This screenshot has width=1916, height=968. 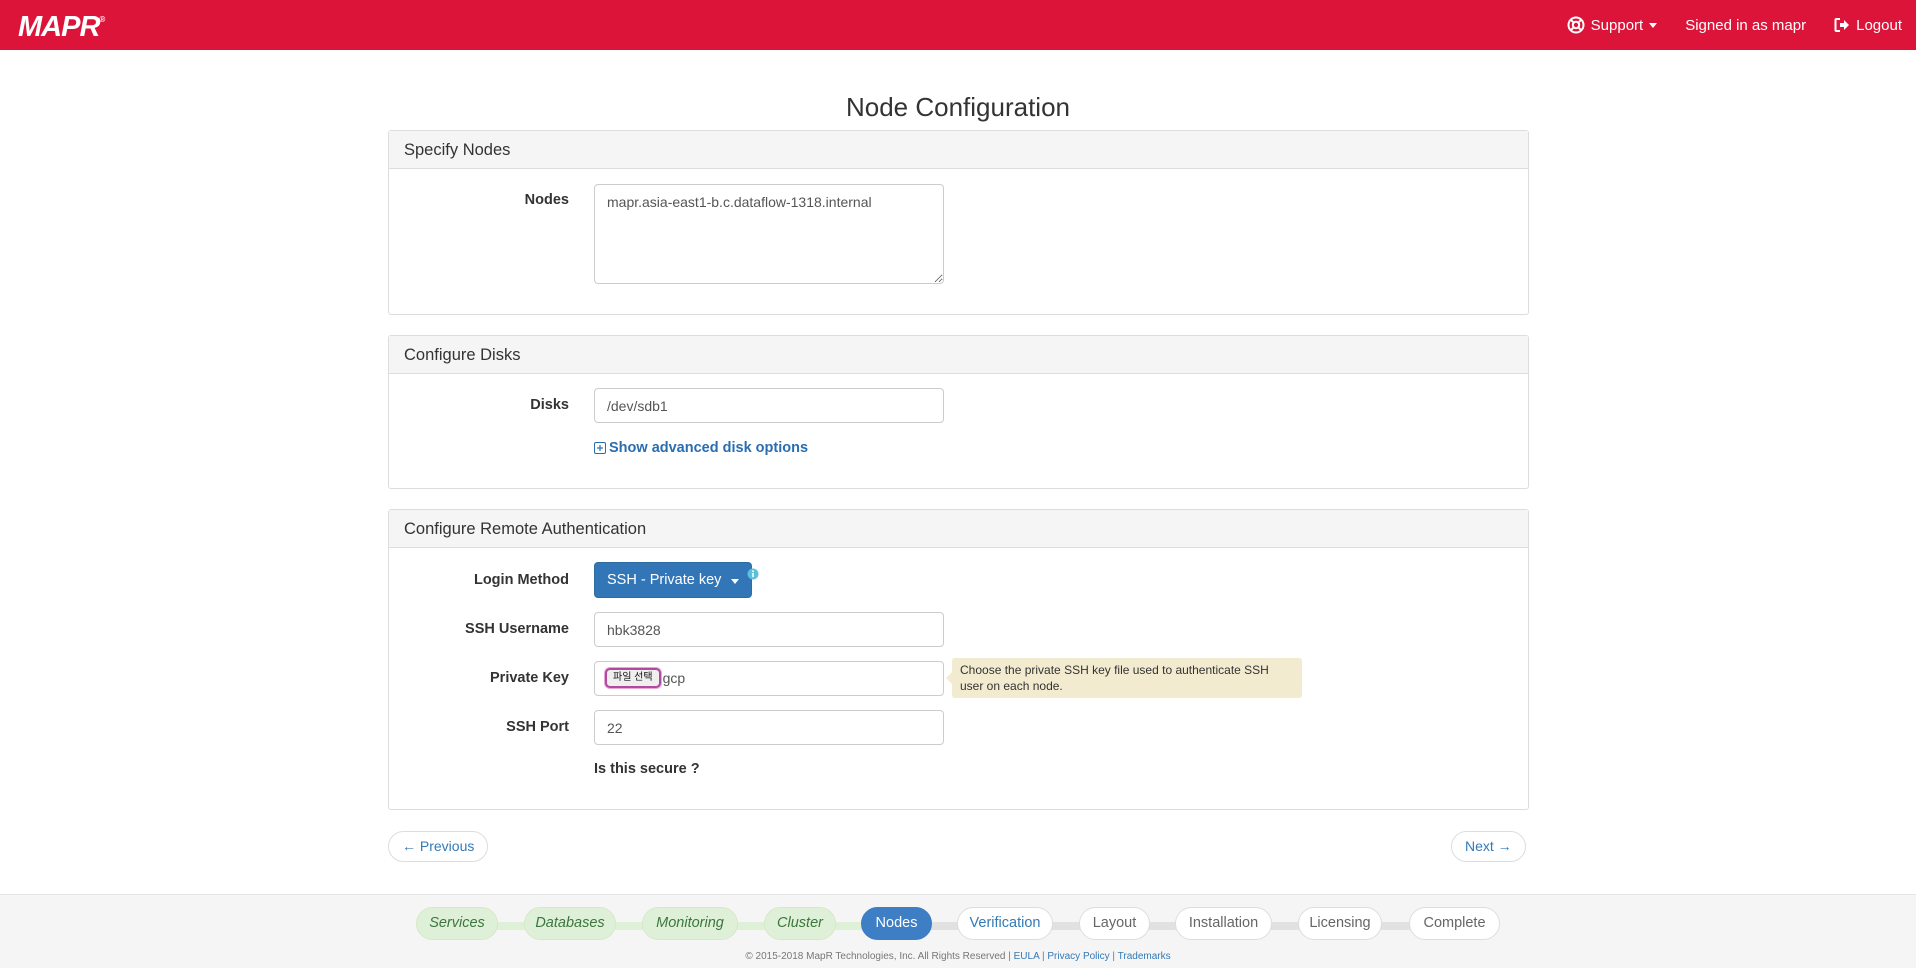 I want to click on step-licensing: Licensing, so click(x=1340, y=923).